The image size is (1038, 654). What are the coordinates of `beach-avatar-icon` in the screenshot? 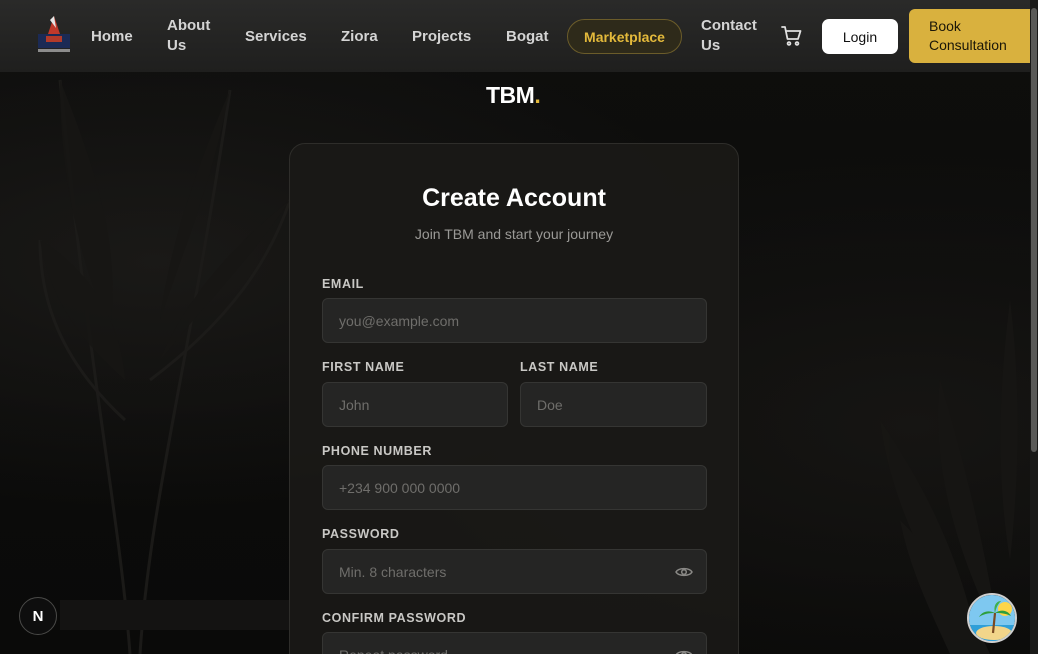 It's located at (992, 618).